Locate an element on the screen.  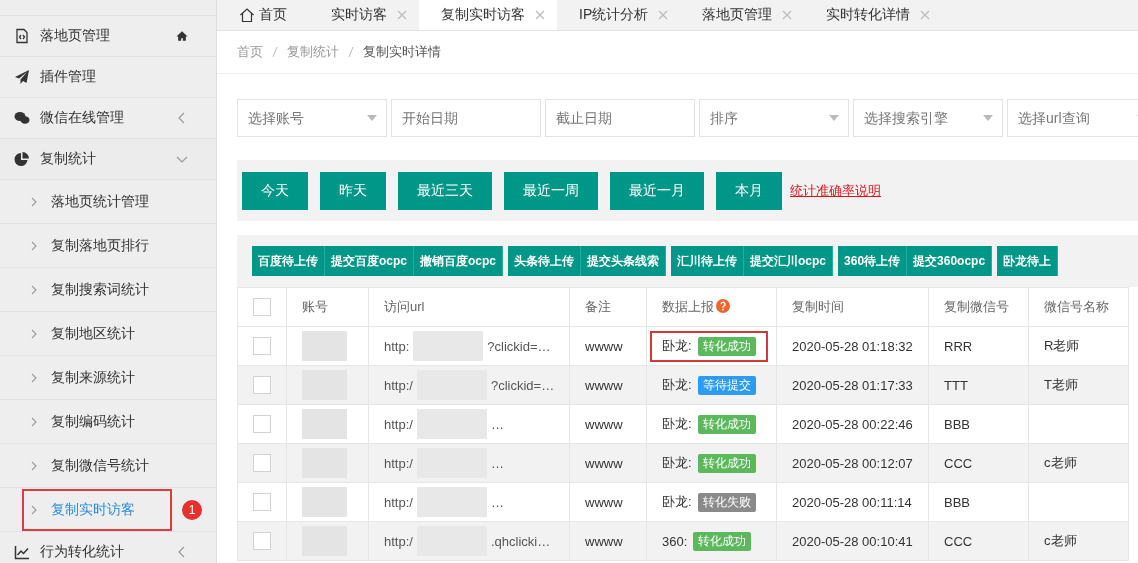
tab: 首页 is located at coordinates (263, 15).